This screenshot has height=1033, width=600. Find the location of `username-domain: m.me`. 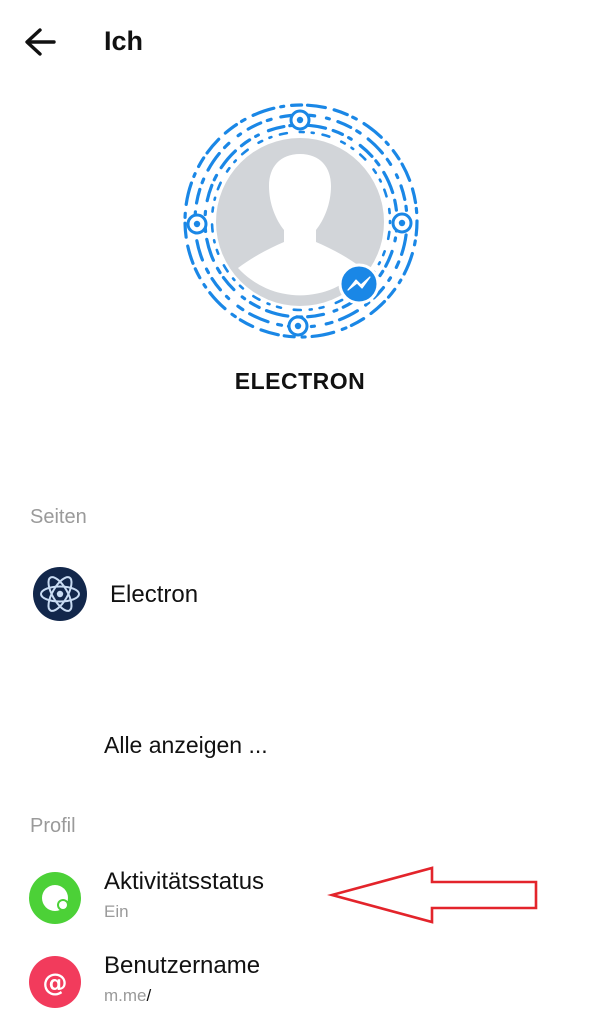

username-domain: m.me is located at coordinates (125, 995).